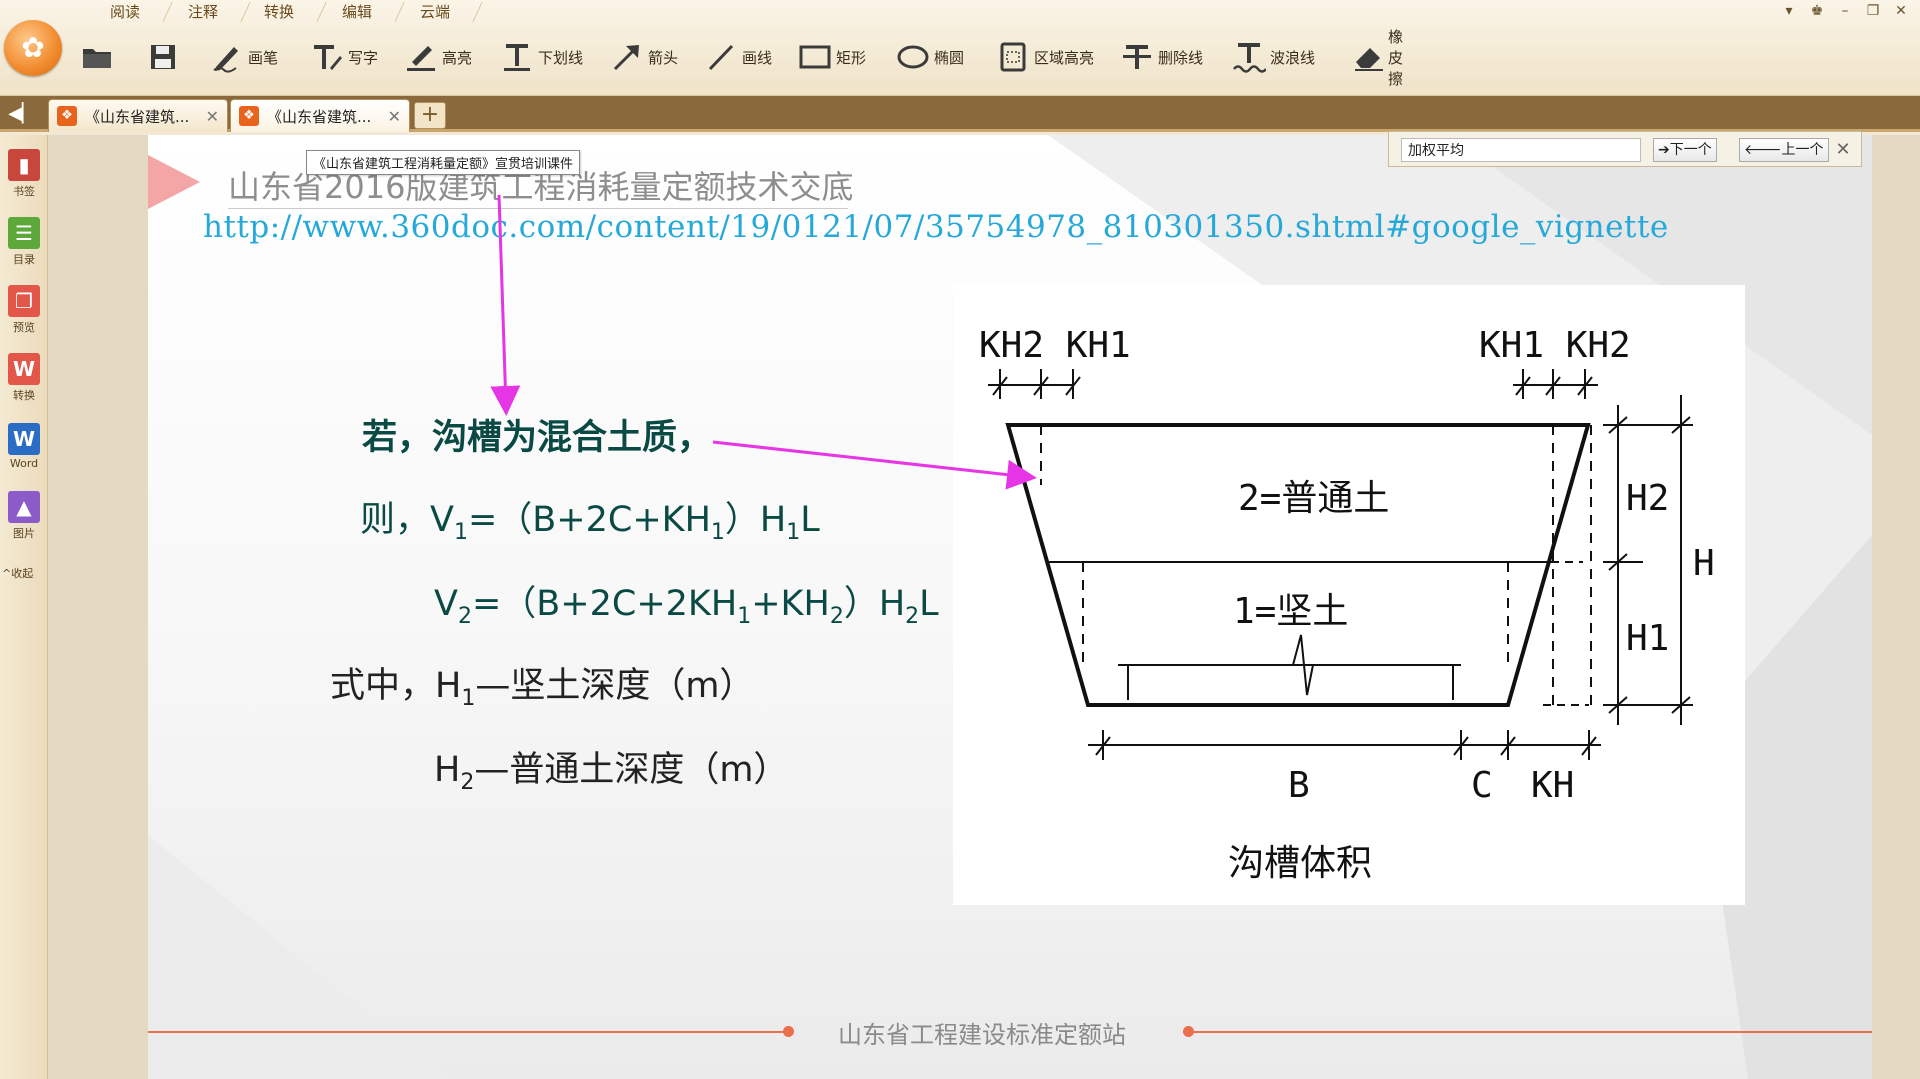 The image size is (1920, 1079). What do you see at coordinates (913, 57) in the screenshot?
I see `ellipse-icon` at bounding box center [913, 57].